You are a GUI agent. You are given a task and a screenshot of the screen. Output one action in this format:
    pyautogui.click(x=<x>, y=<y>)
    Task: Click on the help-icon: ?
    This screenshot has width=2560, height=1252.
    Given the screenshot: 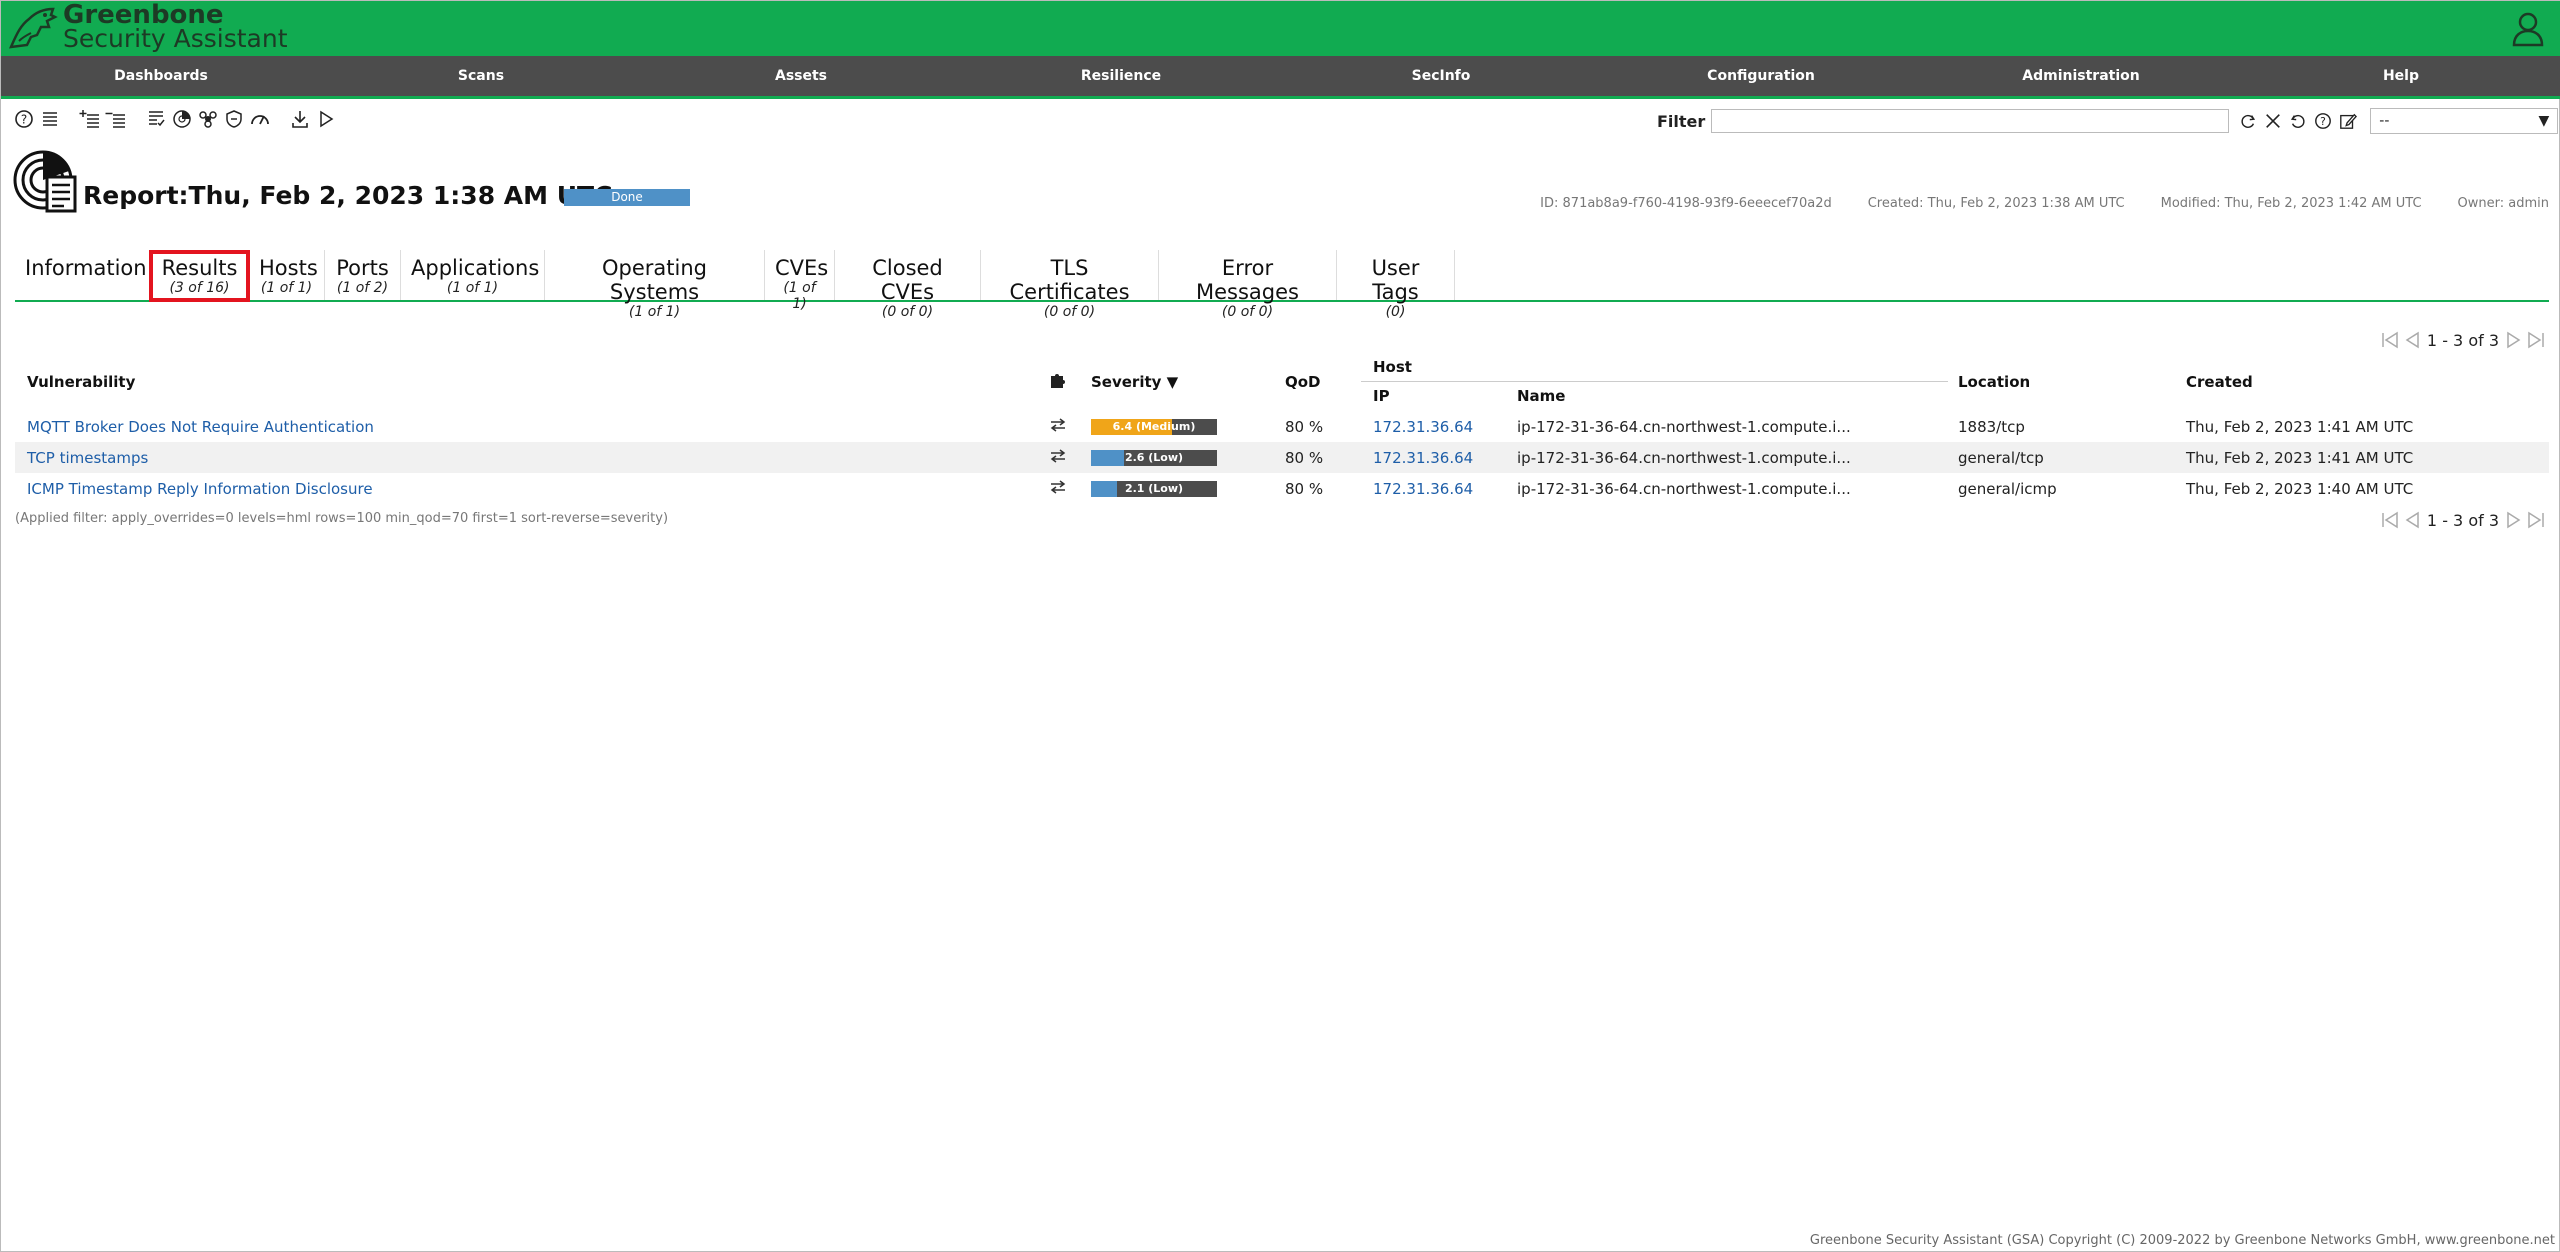 What is the action you would take?
    pyautogui.click(x=24, y=119)
    